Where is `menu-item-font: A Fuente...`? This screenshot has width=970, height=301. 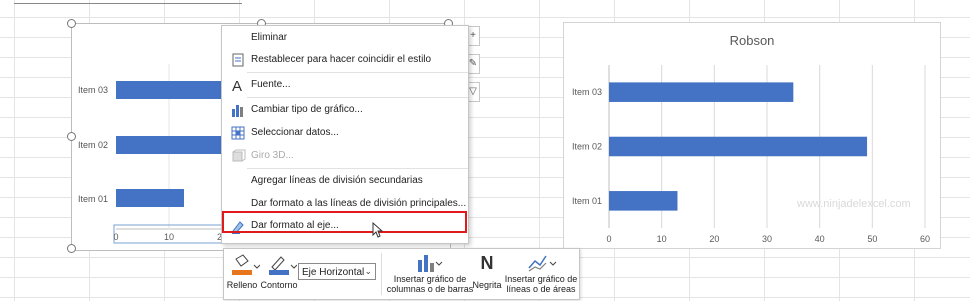 menu-item-font: A Fuente... is located at coordinates (345, 85).